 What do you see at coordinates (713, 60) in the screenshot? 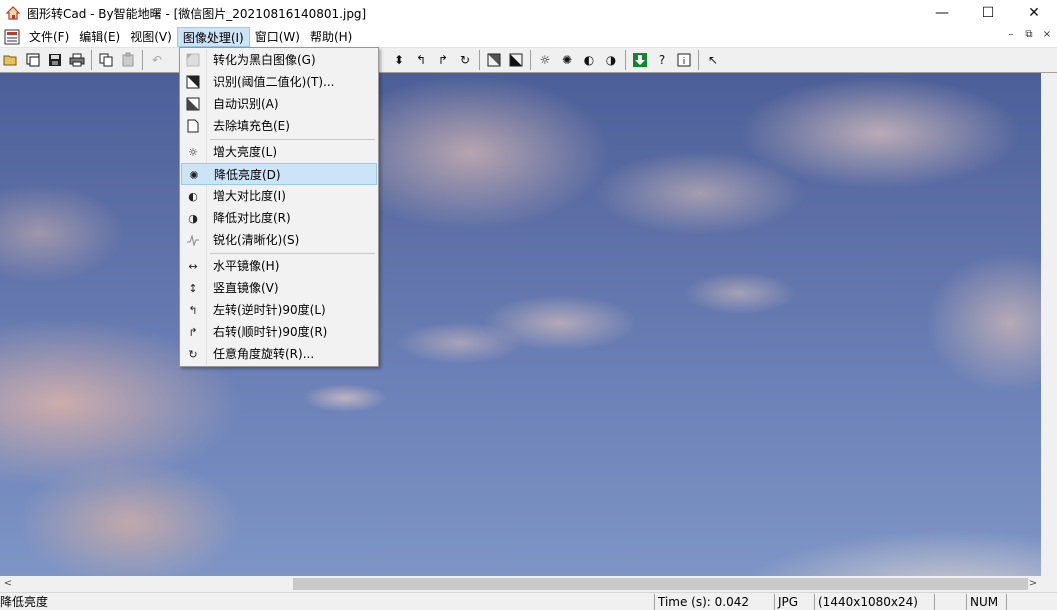
I see `pointer-icon: ↖` at bounding box center [713, 60].